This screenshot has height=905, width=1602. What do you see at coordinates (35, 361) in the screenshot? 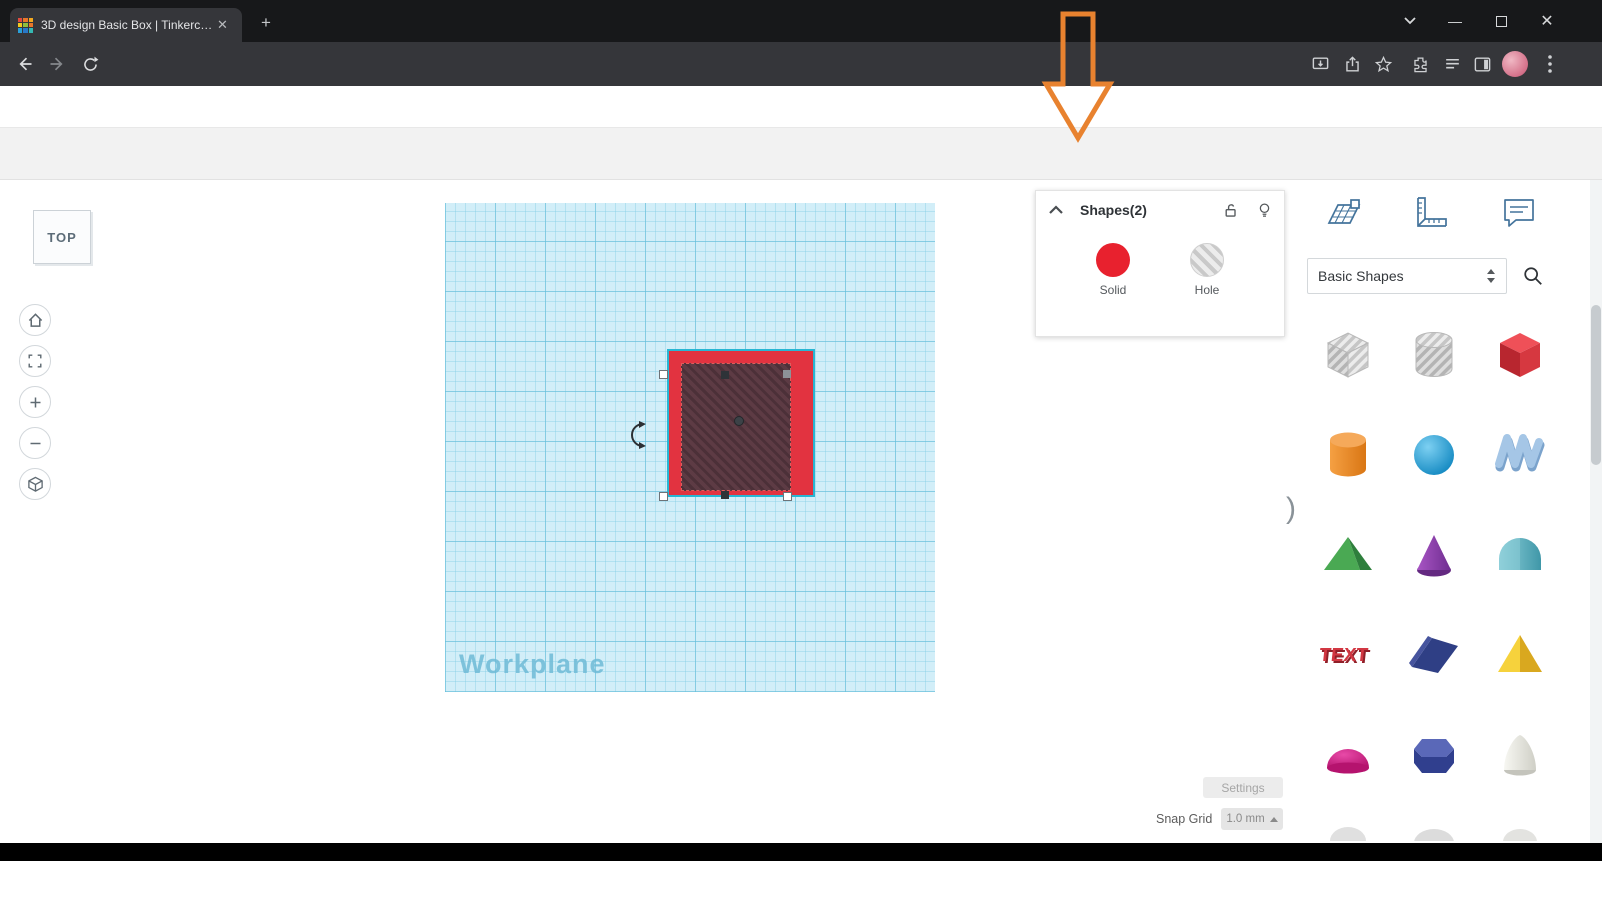
I see `fit-view-button` at bounding box center [35, 361].